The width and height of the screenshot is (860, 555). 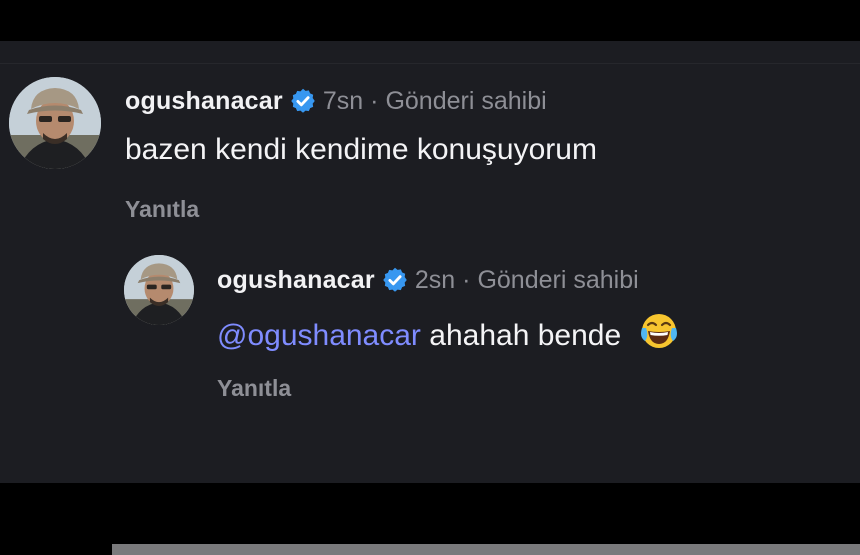 What do you see at coordinates (525, 335) in the screenshot?
I see `reply-message: ahahah bende` at bounding box center [525, 335].